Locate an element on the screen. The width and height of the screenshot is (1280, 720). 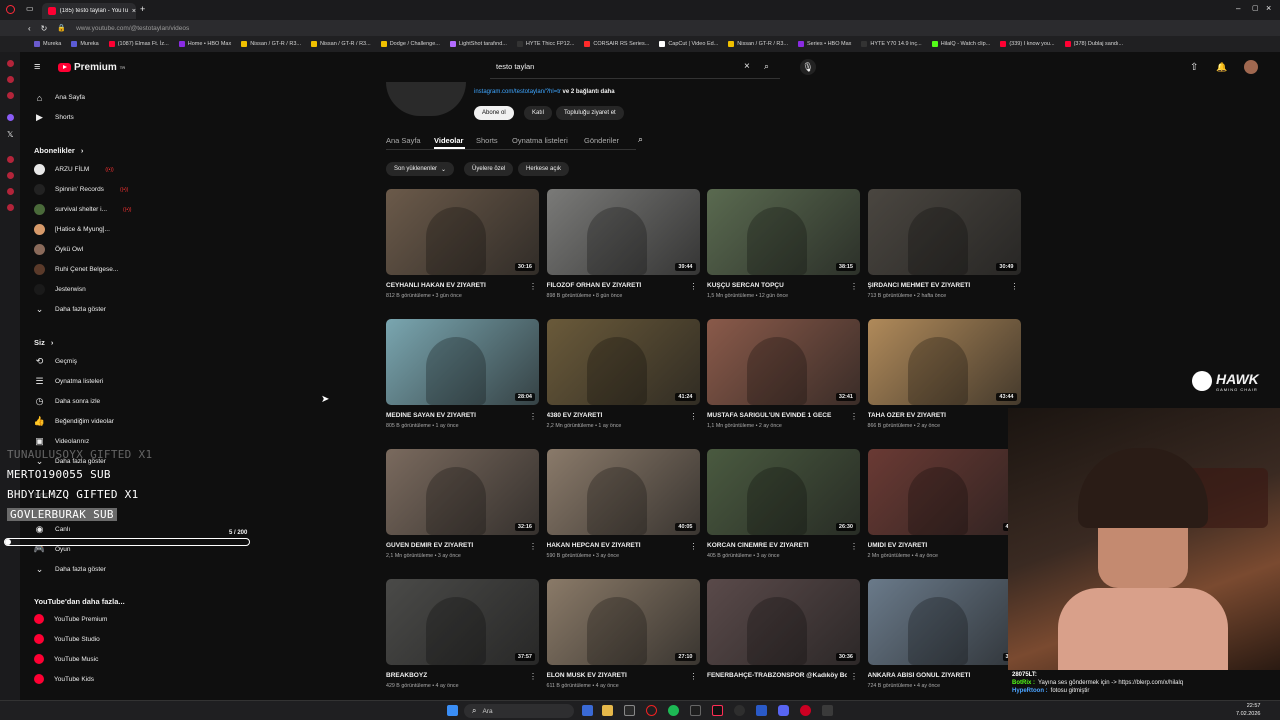
sidebar-item: YouTube Studio is located at coordinates (67, 639).